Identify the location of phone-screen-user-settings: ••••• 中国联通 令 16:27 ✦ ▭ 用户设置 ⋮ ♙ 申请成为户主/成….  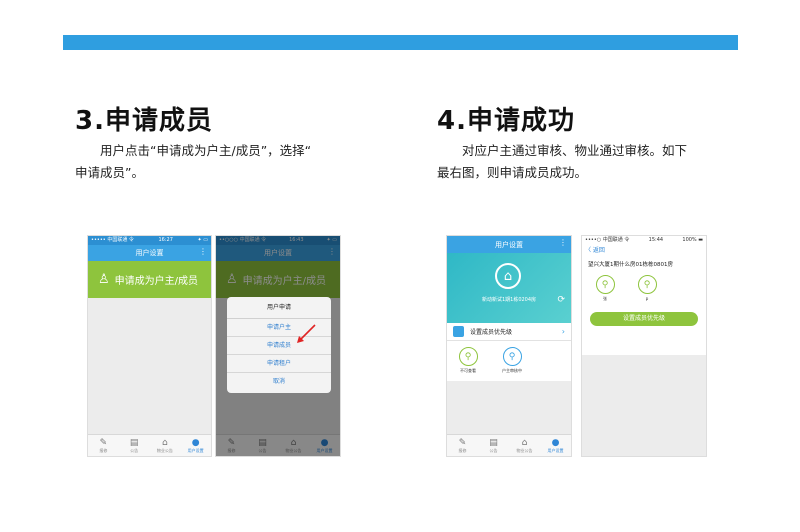
(149, 346).